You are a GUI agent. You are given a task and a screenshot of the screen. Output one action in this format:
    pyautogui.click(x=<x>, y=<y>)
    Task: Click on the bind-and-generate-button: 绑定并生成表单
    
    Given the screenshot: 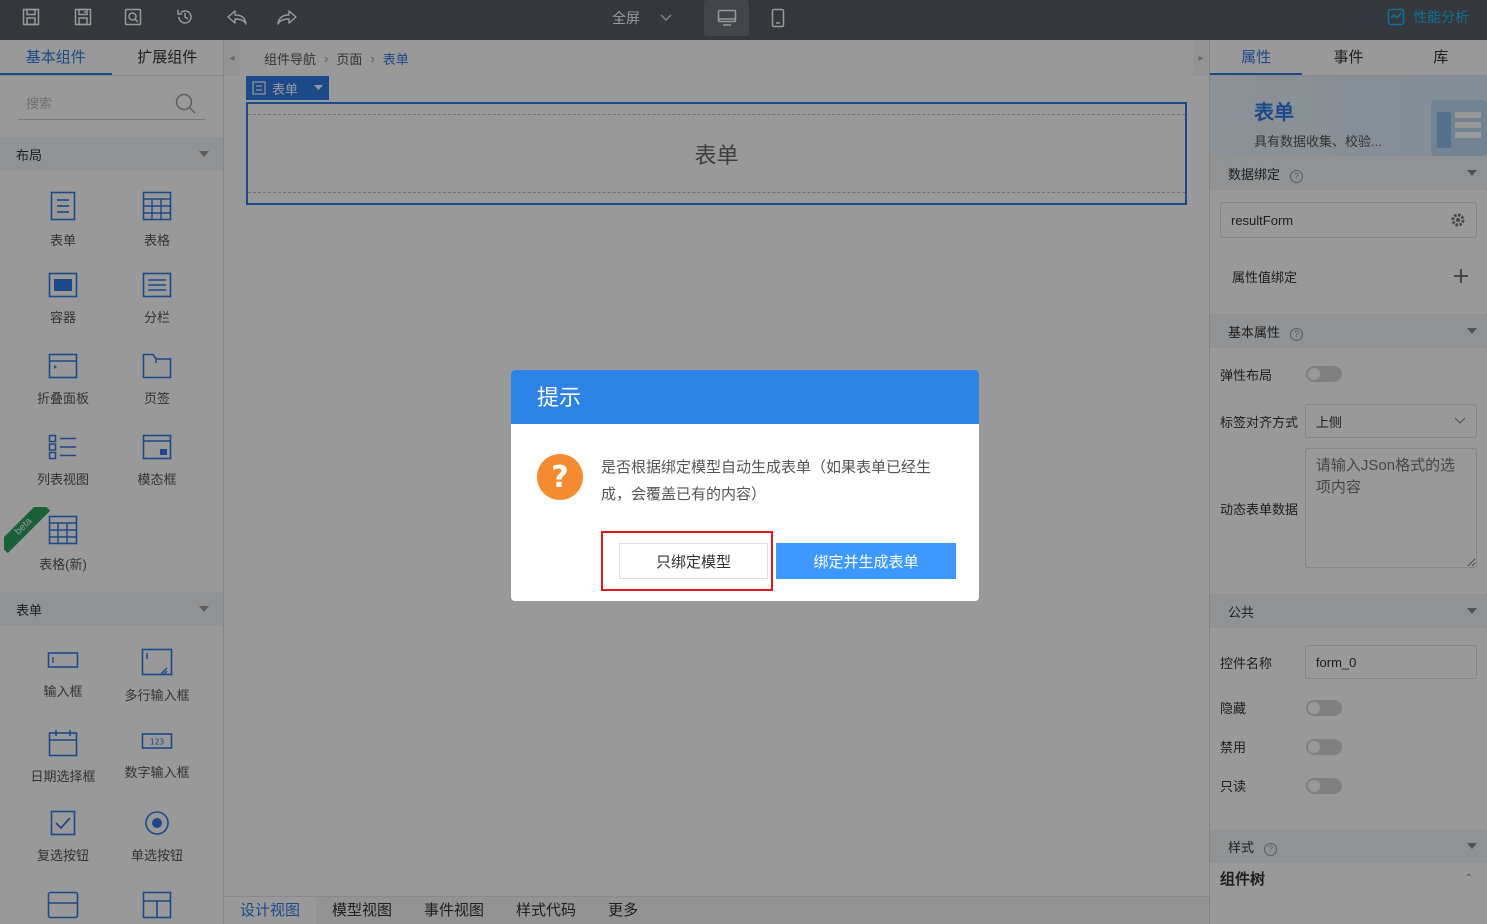 What is the action you would take?
    pyautogui.click(x=866, y=561)
    